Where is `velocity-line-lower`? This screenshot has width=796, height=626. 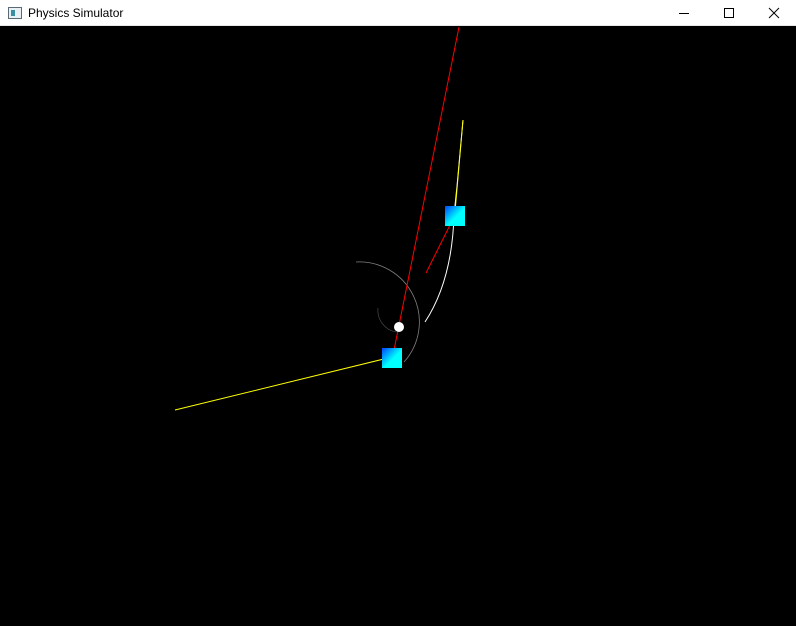
velocity-line-lower is located at coordinates (283, 383).